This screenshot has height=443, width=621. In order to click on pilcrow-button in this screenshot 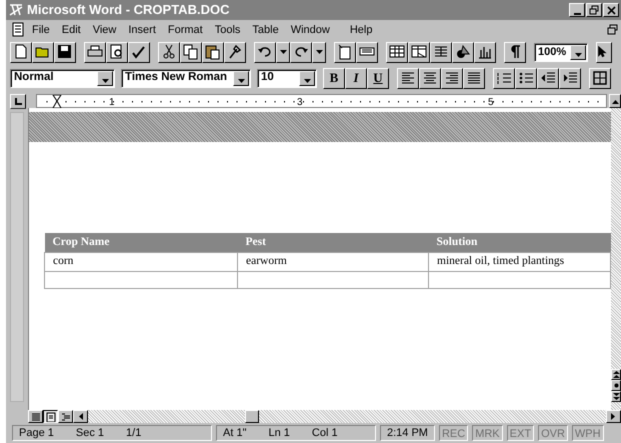, I will do `click(515, 52)`.